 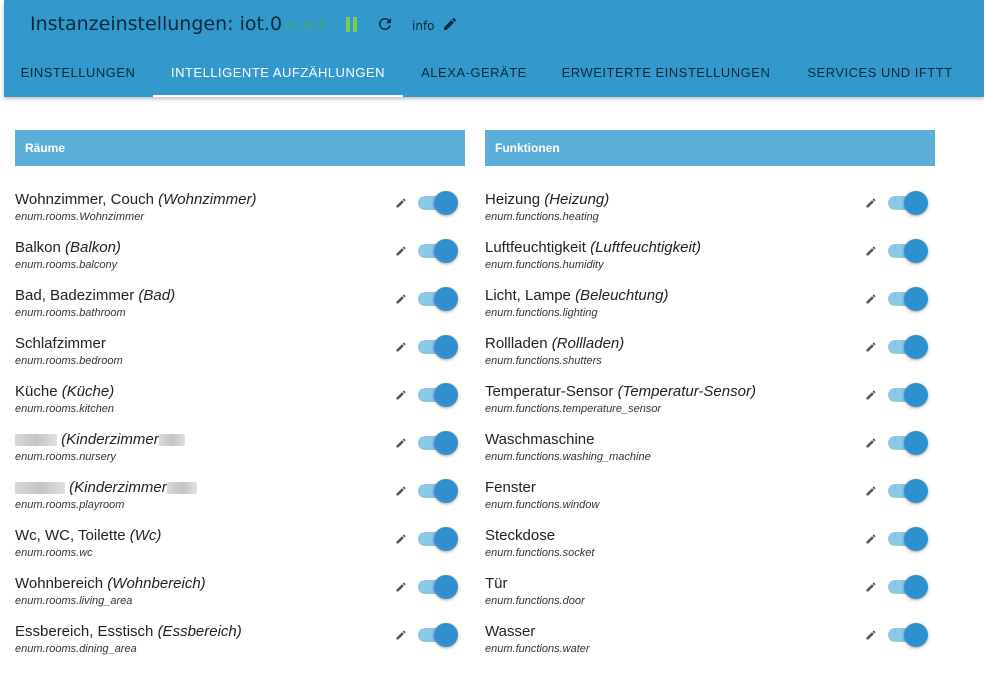 I want to click on item-name: Steckdose, so click(x=520, y=535).